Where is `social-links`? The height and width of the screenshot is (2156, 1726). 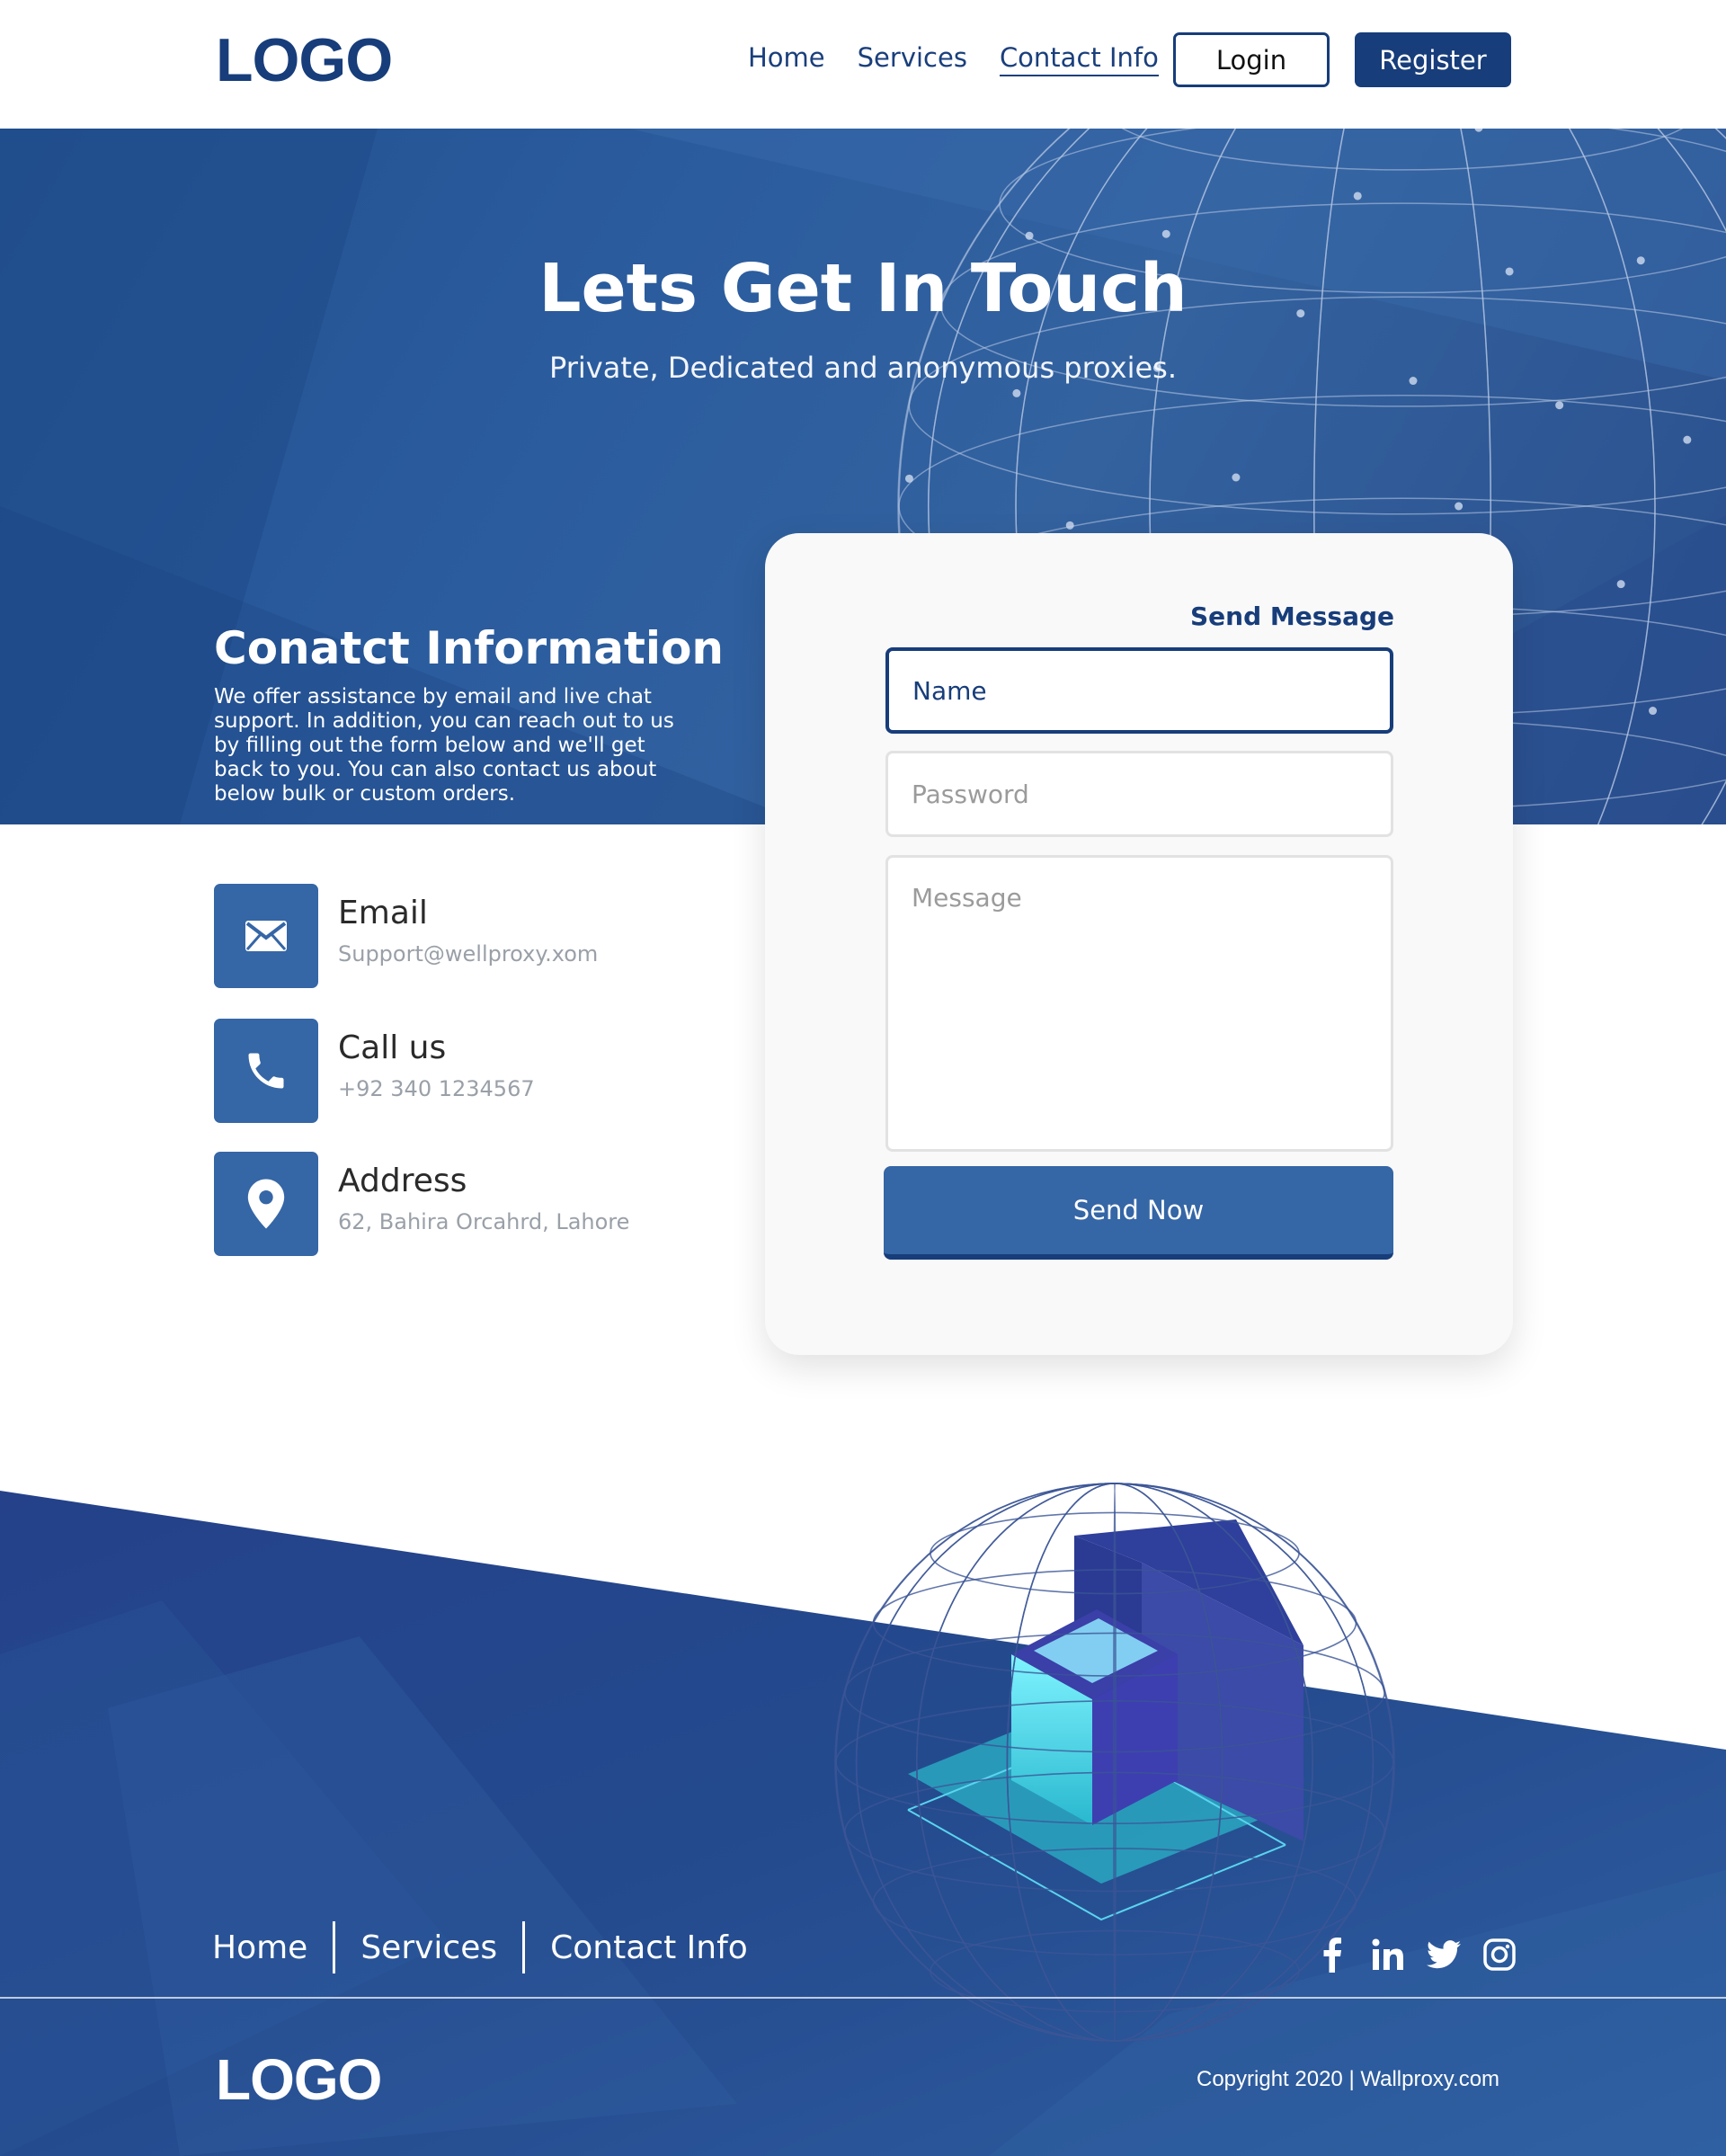
social-links is located at coordinates (1415, 1955).